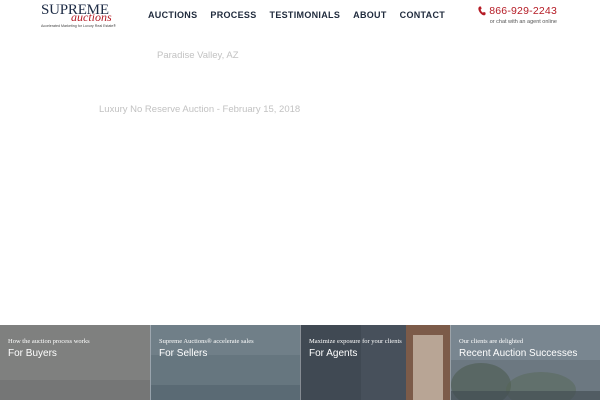  Describe the element at coordinates (482, 11) in the screenshot. I see `phone-icon` at that location.